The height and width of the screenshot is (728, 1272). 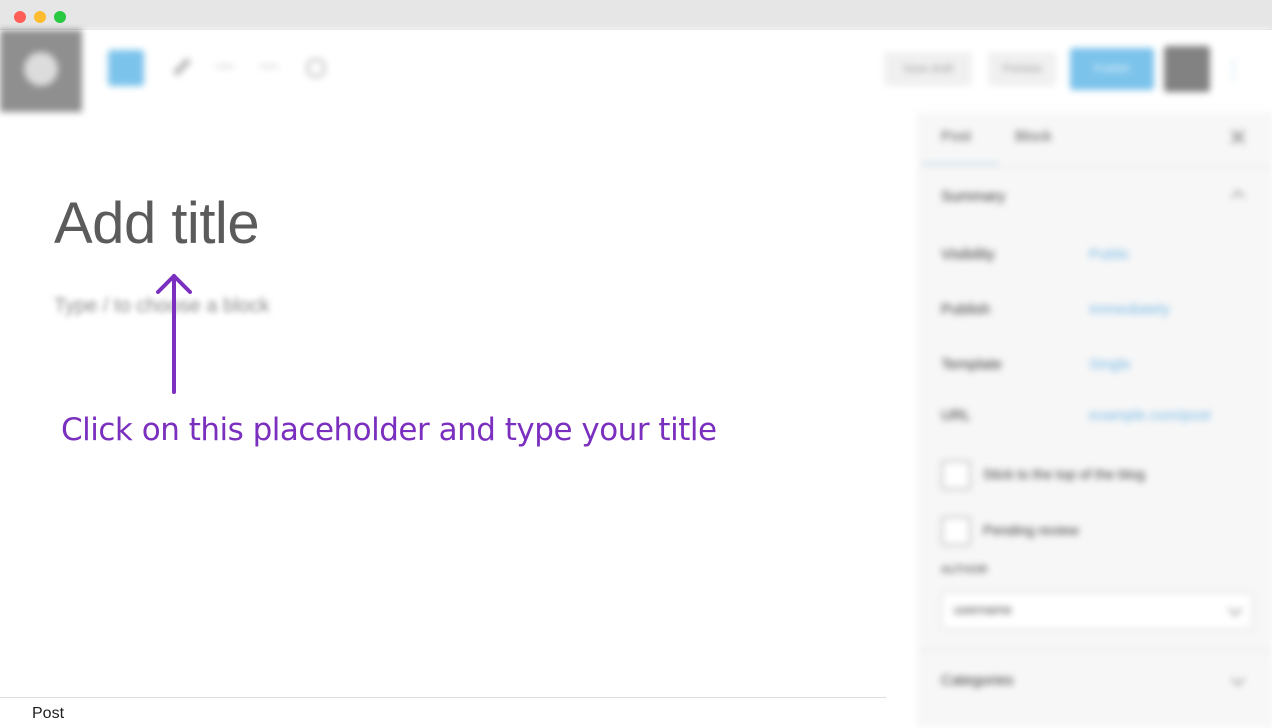 What do you see at coordinates (20, 17) in the screenshot?
I see `close-window-button` at bounding box center [20, 17].